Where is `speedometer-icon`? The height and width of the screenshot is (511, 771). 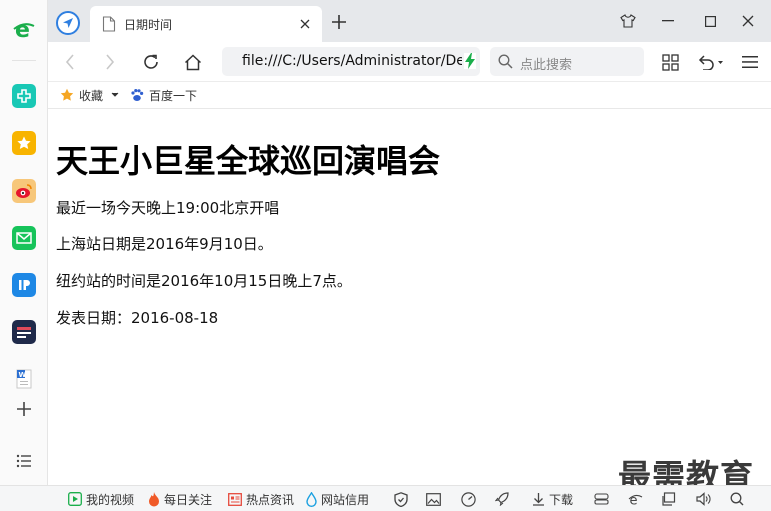 speedometer-icon is located at coordinates (468, 499).